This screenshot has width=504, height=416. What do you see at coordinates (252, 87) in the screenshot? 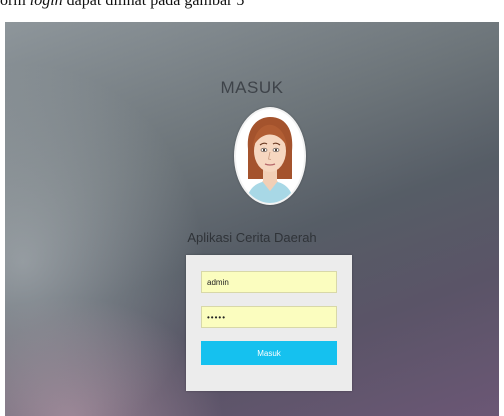
I see `page-title: MASUK` at bounding box center [252, 87].